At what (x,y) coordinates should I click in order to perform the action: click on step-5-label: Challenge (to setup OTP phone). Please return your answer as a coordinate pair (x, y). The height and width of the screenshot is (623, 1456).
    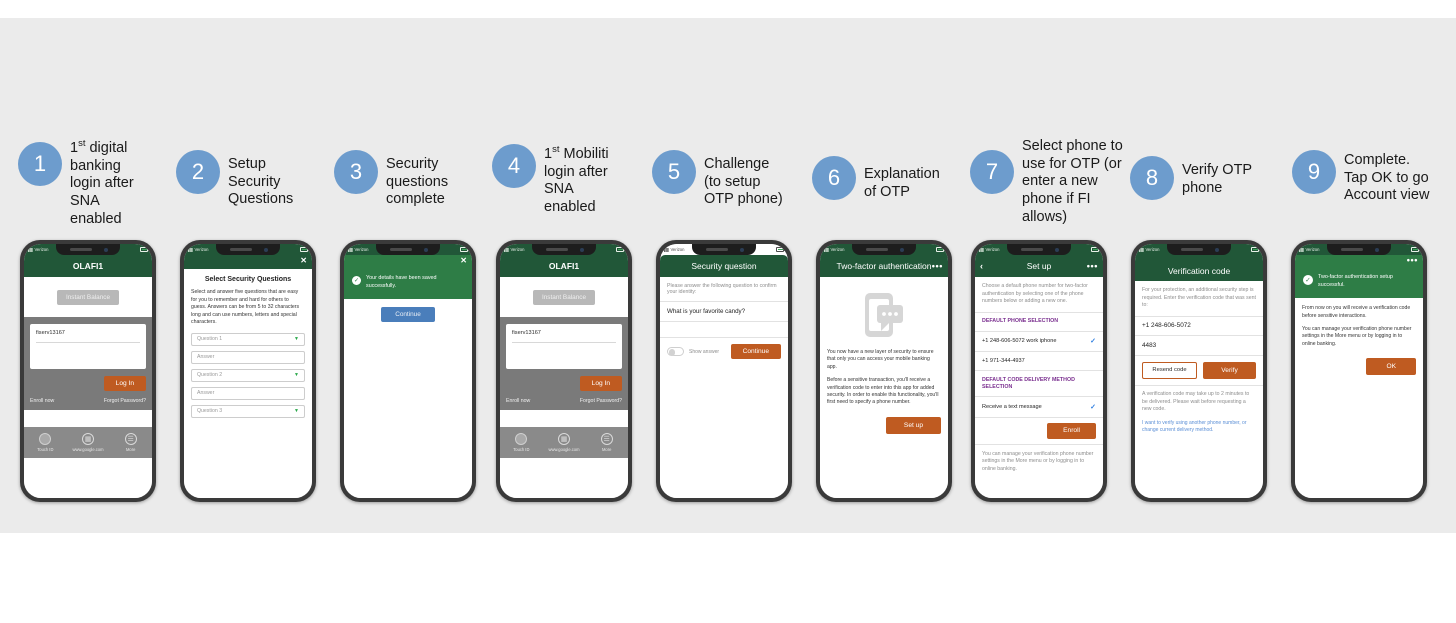
    Looking at the image, I should click on (743, 182).